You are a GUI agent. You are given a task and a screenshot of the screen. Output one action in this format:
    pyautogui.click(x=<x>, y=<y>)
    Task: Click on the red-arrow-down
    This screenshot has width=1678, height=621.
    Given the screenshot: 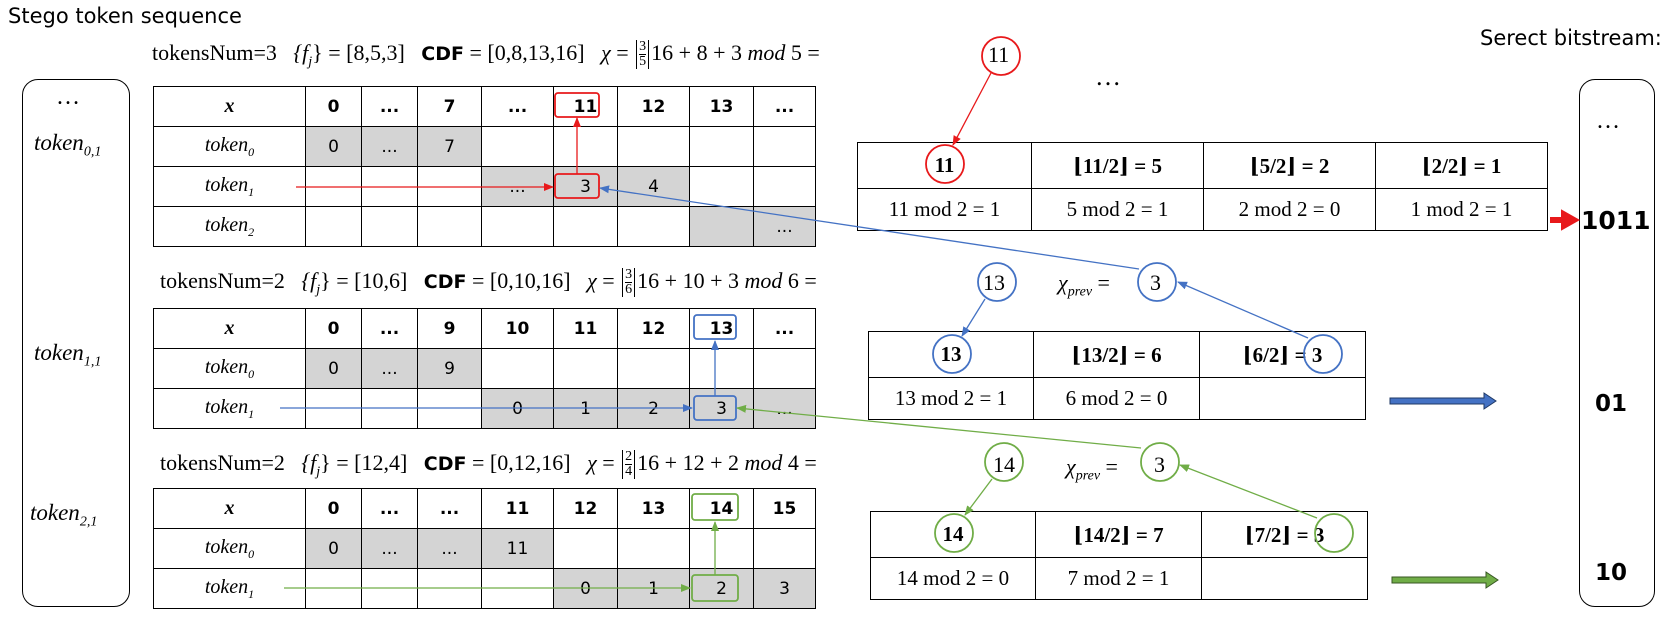 What is the action you would take?
    pyautogui.click(x=972, y=109)
    